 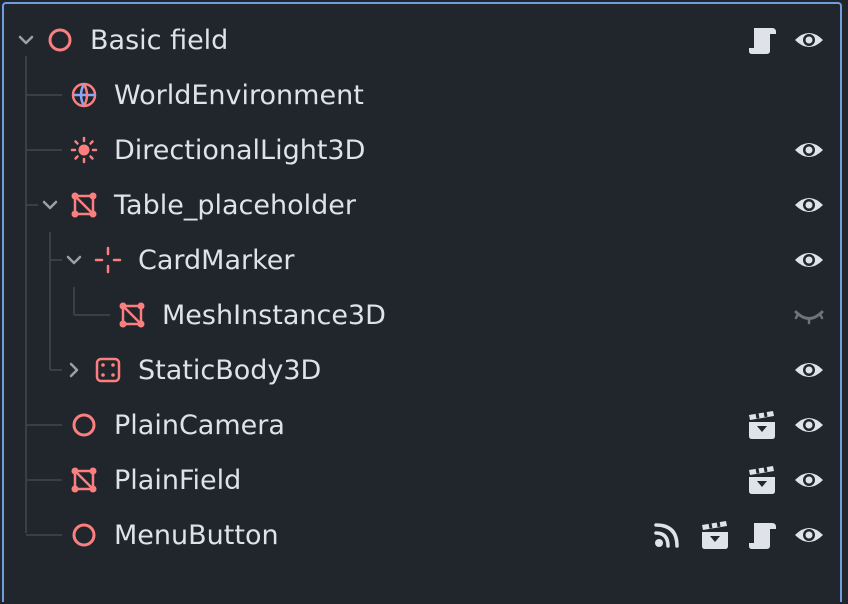 I want to click on tree-item-label: Table_placeholder, so click(x=235, y=205).